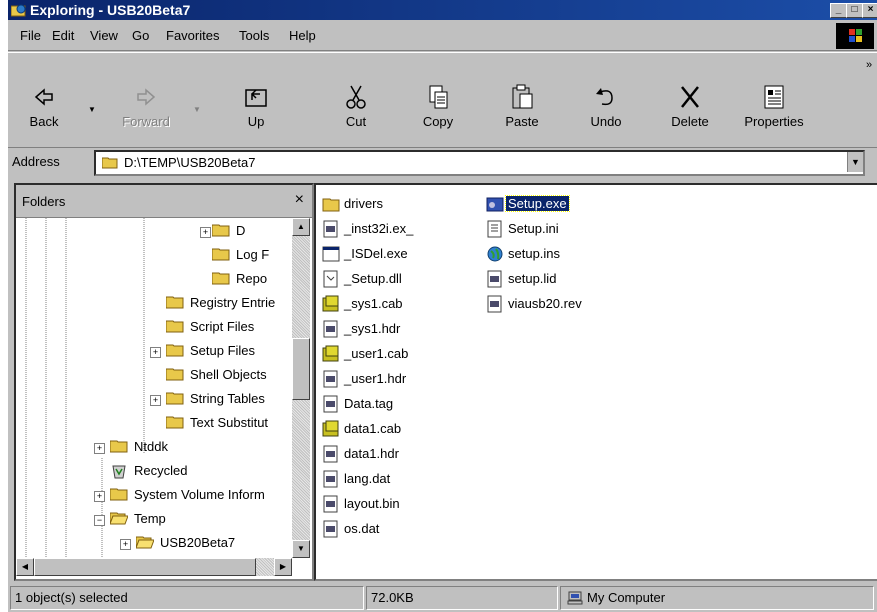  What do you see at coordinates (30, 35) in the screenshot?
I see `menu-file: File` at bounding box center [30, 35].